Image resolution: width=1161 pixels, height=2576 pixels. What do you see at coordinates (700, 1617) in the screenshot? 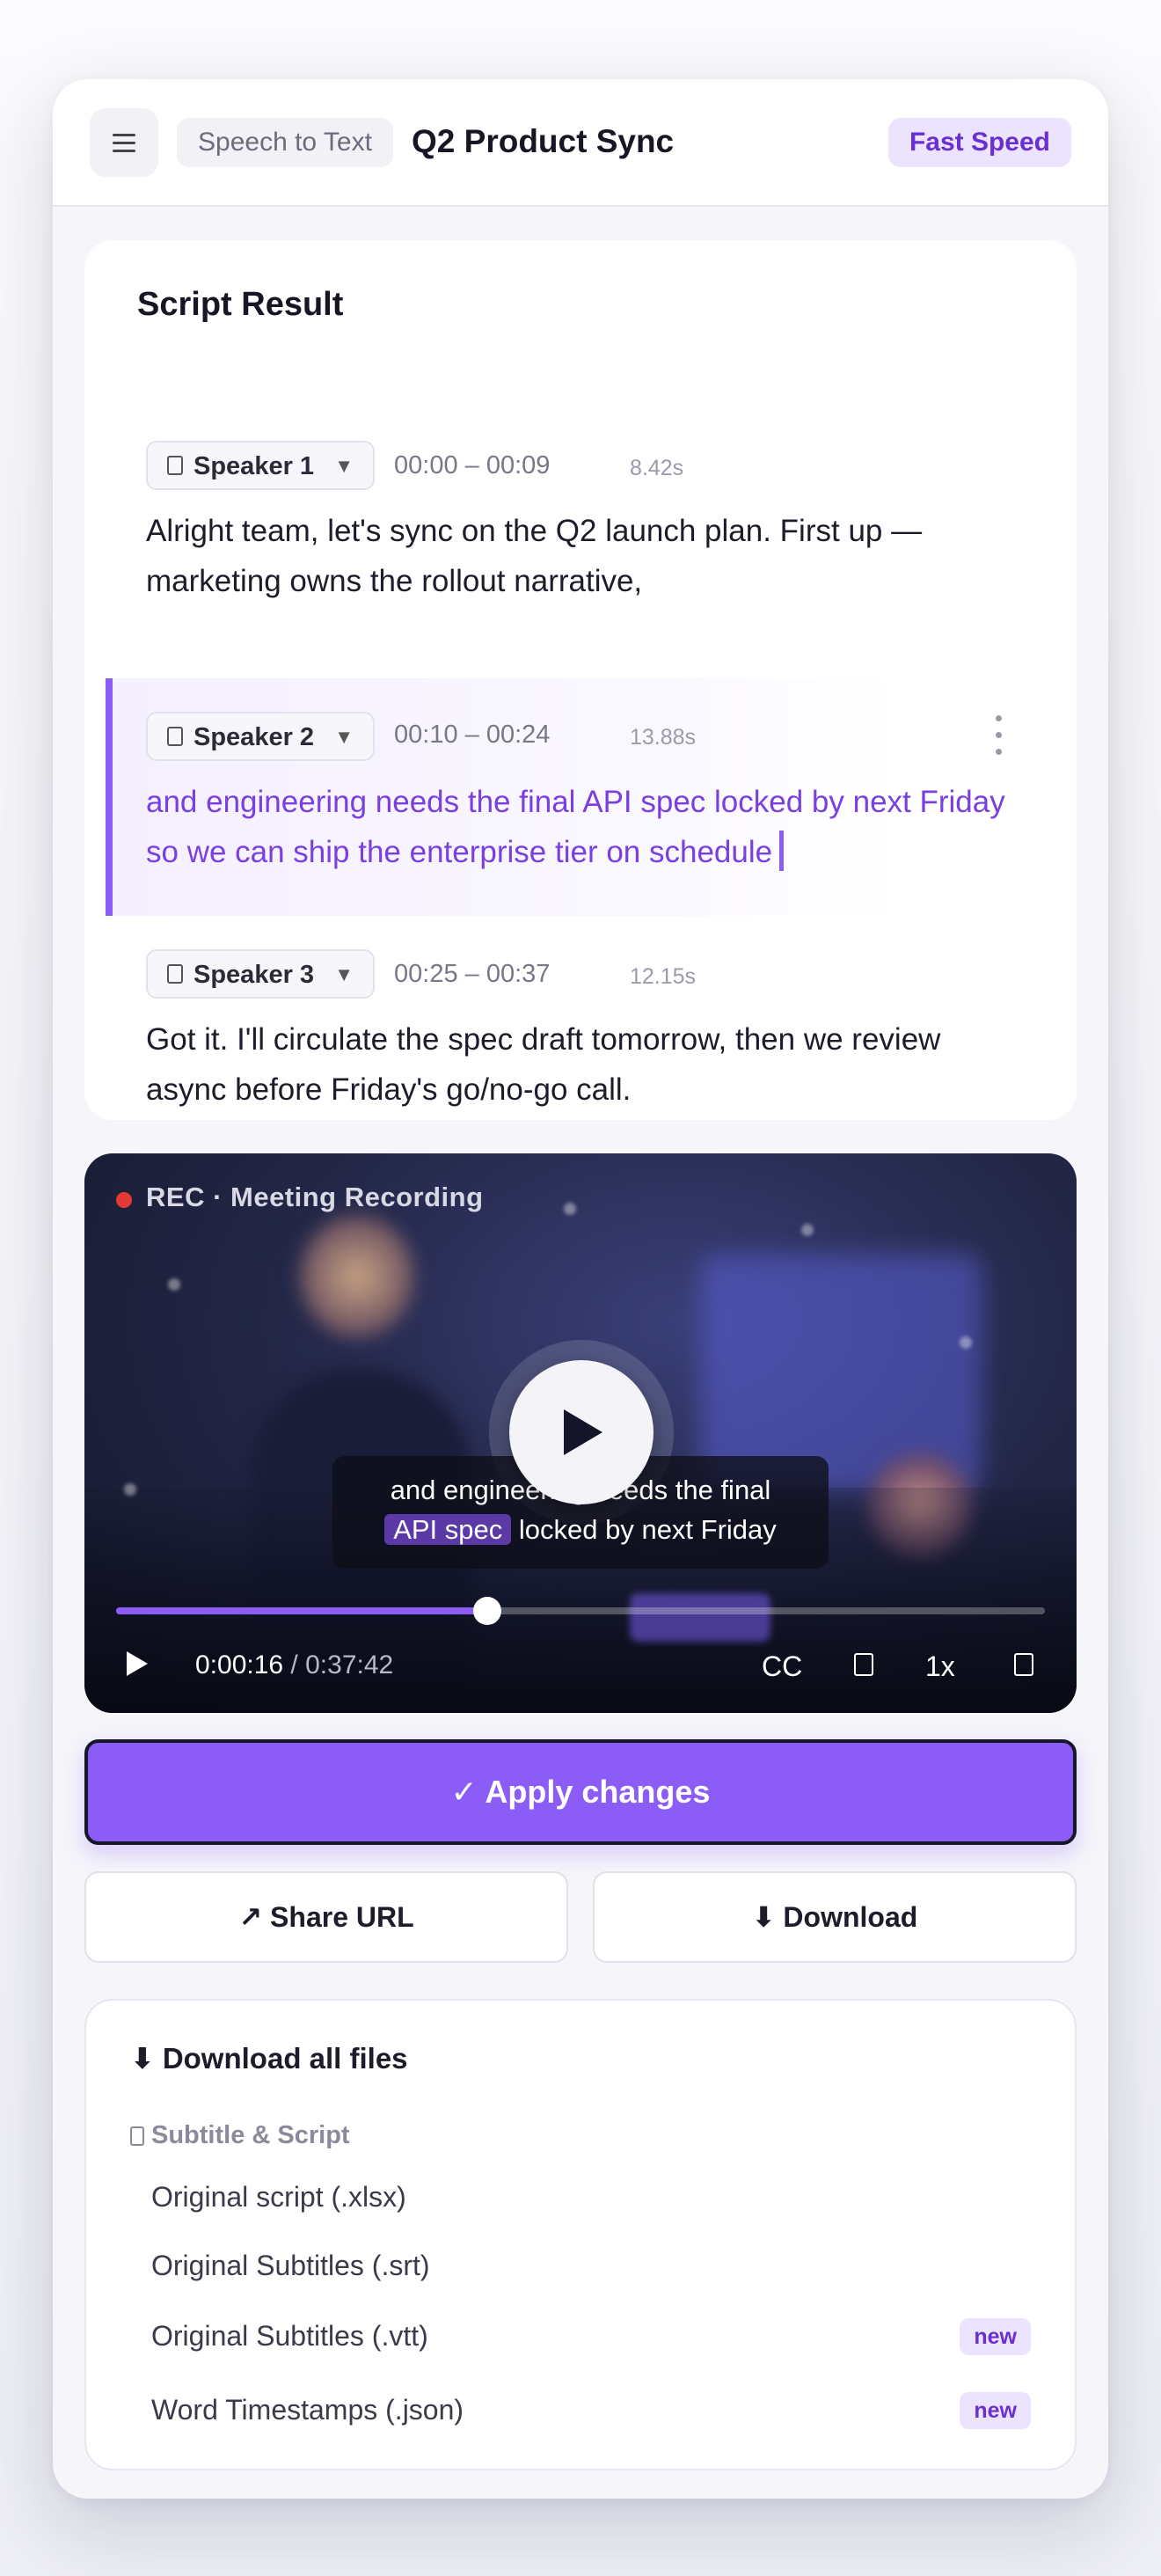
I see `video-frame-light` at bounding box center [700, 1617].